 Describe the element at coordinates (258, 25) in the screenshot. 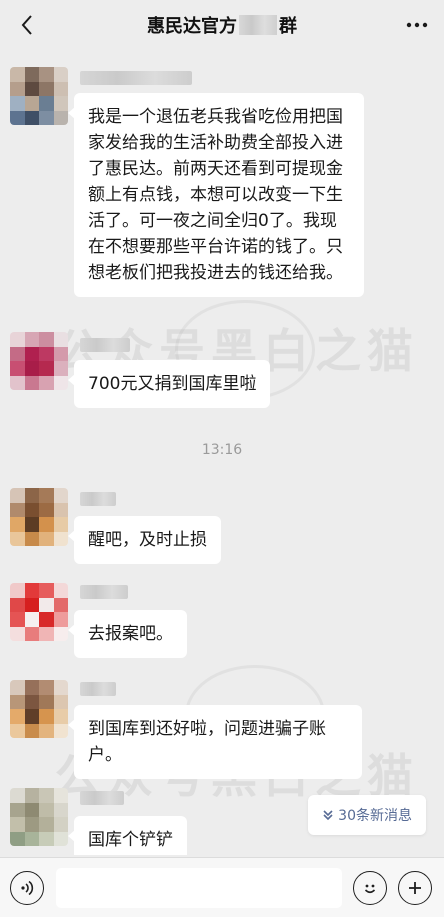

I see `title-mosaic` at that location.